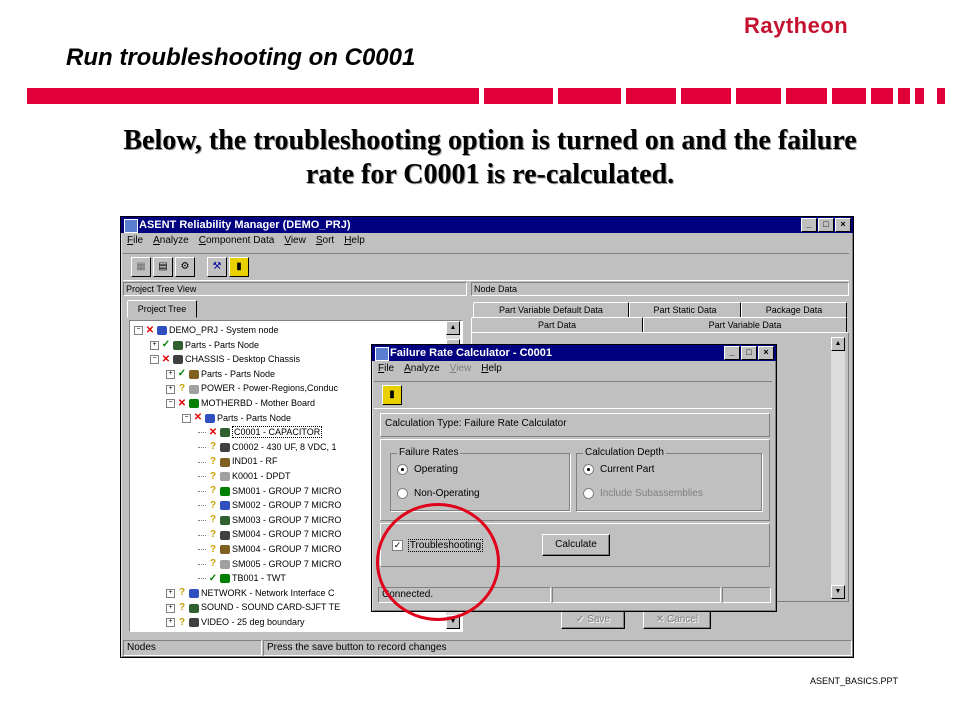 This screenshot has height=720, width=960. I want to click on tree-row-label: NETWORK - Network Interface C, so click(268, 592).